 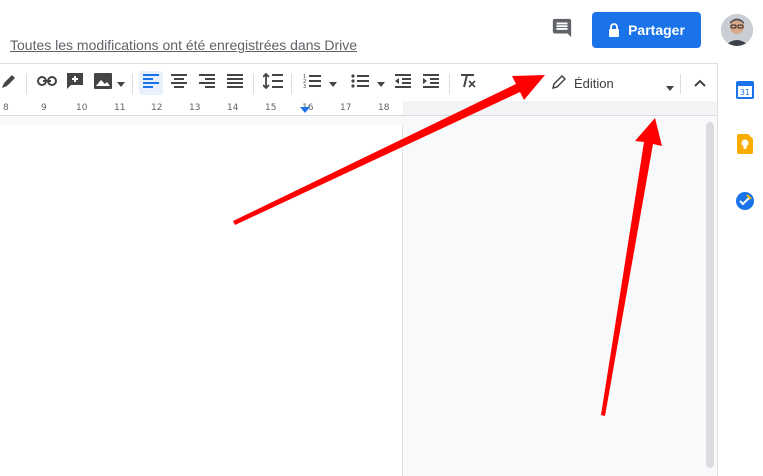 I want to click on decrease-indent-button, so click(x=403, y=83).